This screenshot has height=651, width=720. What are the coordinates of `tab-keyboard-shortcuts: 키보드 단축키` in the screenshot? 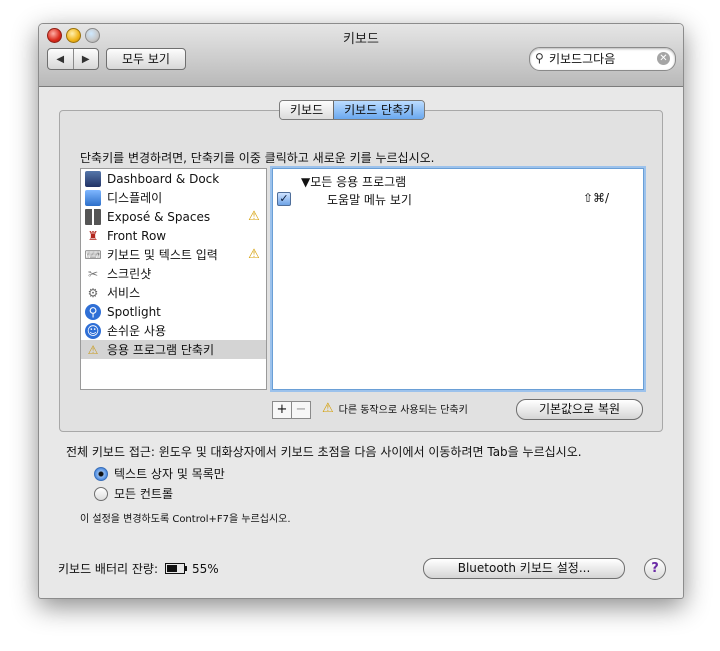 It's located at (379, 110).